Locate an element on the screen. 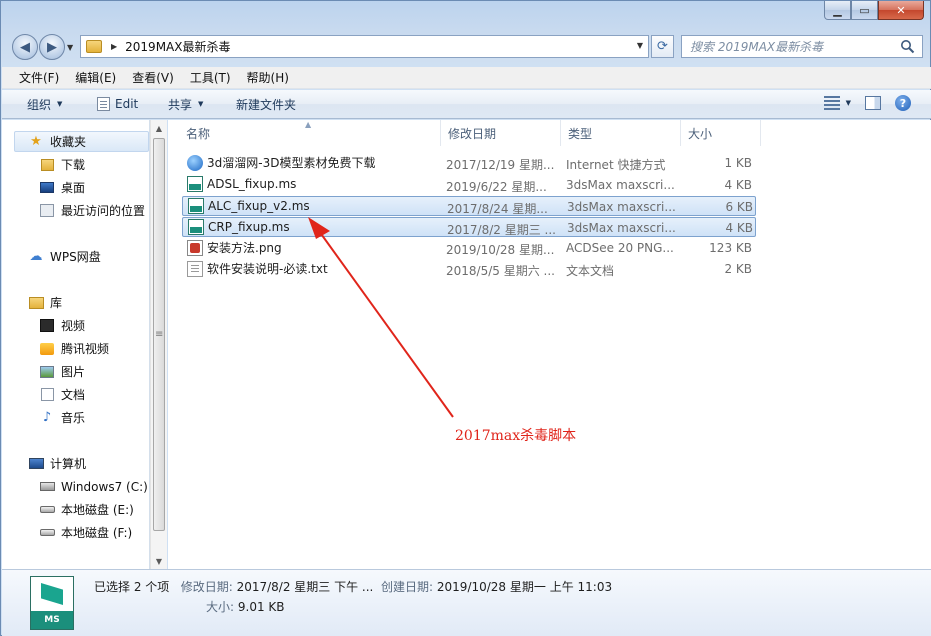  column-date: 修改日期 is located at coordinates (501, 133).